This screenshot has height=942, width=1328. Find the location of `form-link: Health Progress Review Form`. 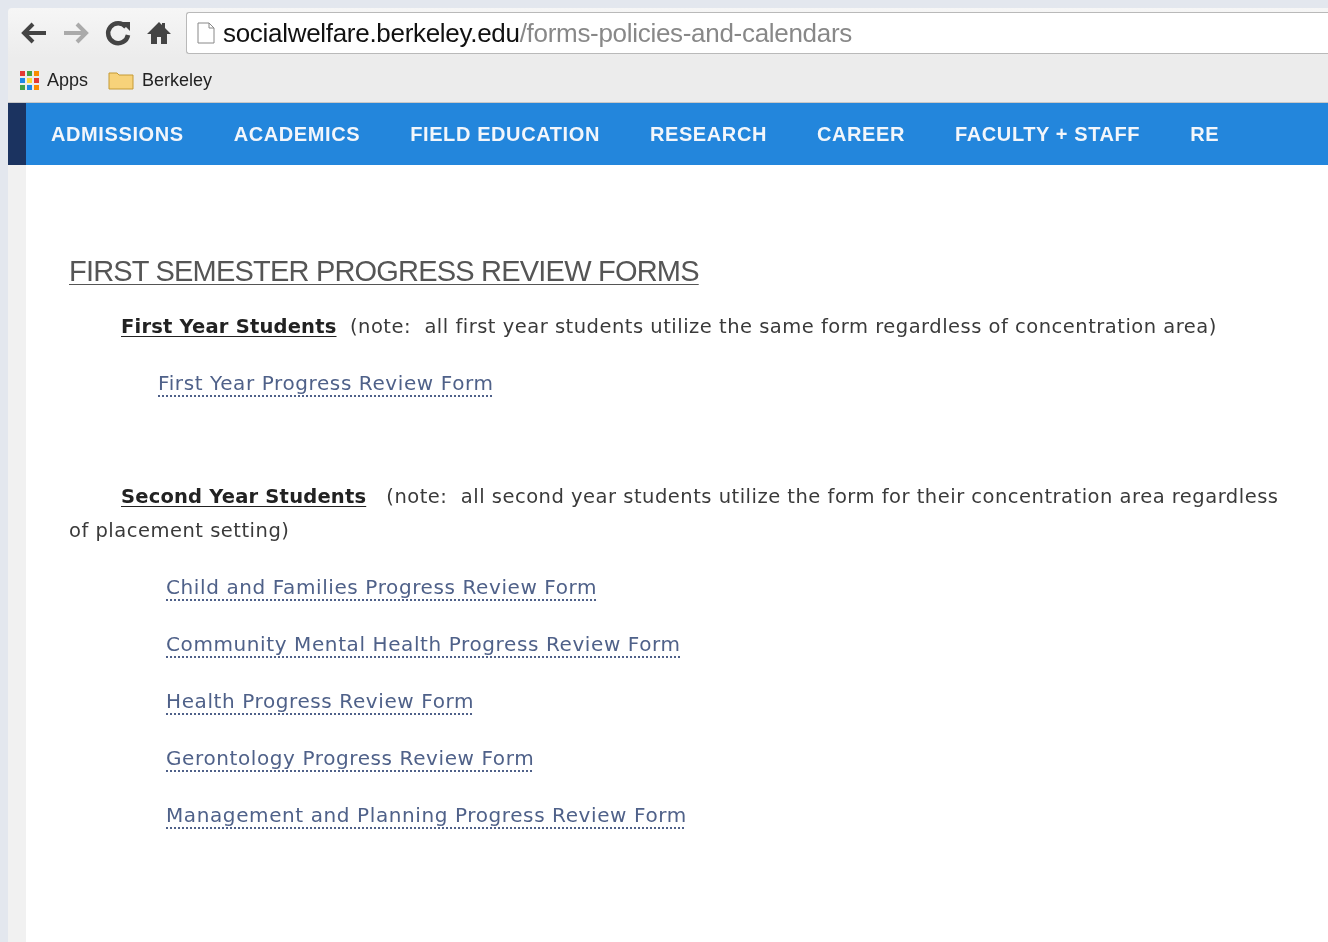

form-link: Health Progress Review Form is located at coordinates (320, 701).